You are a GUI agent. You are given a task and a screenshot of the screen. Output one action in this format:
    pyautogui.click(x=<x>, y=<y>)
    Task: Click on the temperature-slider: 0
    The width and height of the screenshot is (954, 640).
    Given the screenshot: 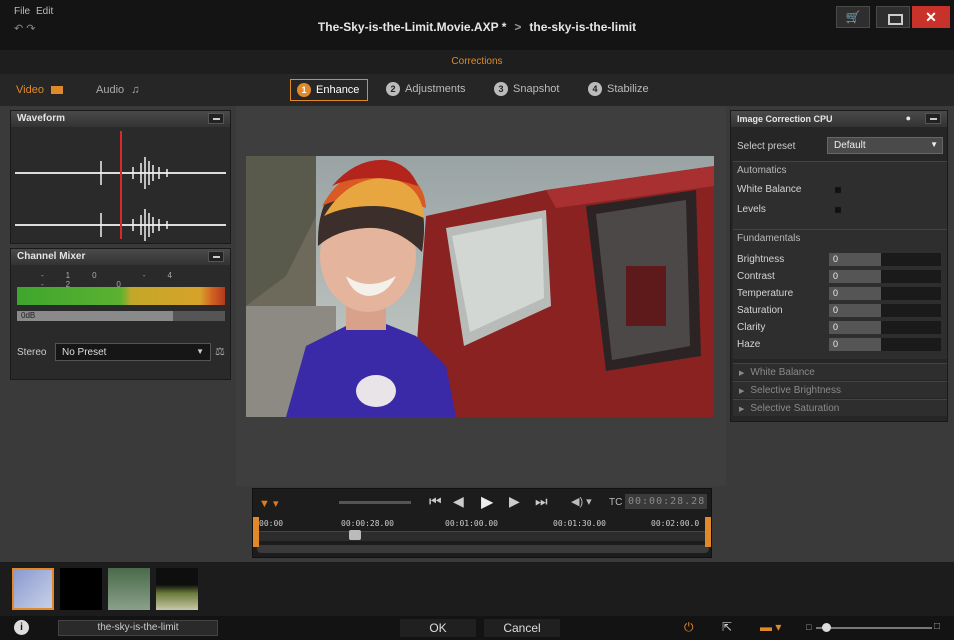 What is the action you would take?
    pyautogui.click(x=885, y=294)
    